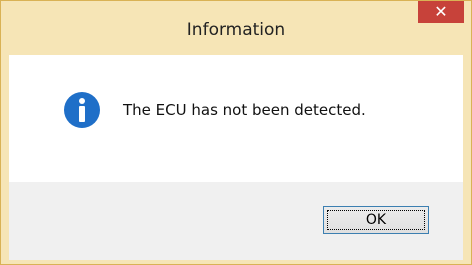 The image size is (472, 265). Describe the element at coordinates (82, 110) in the screenshot. I see `info-icon` at that location.